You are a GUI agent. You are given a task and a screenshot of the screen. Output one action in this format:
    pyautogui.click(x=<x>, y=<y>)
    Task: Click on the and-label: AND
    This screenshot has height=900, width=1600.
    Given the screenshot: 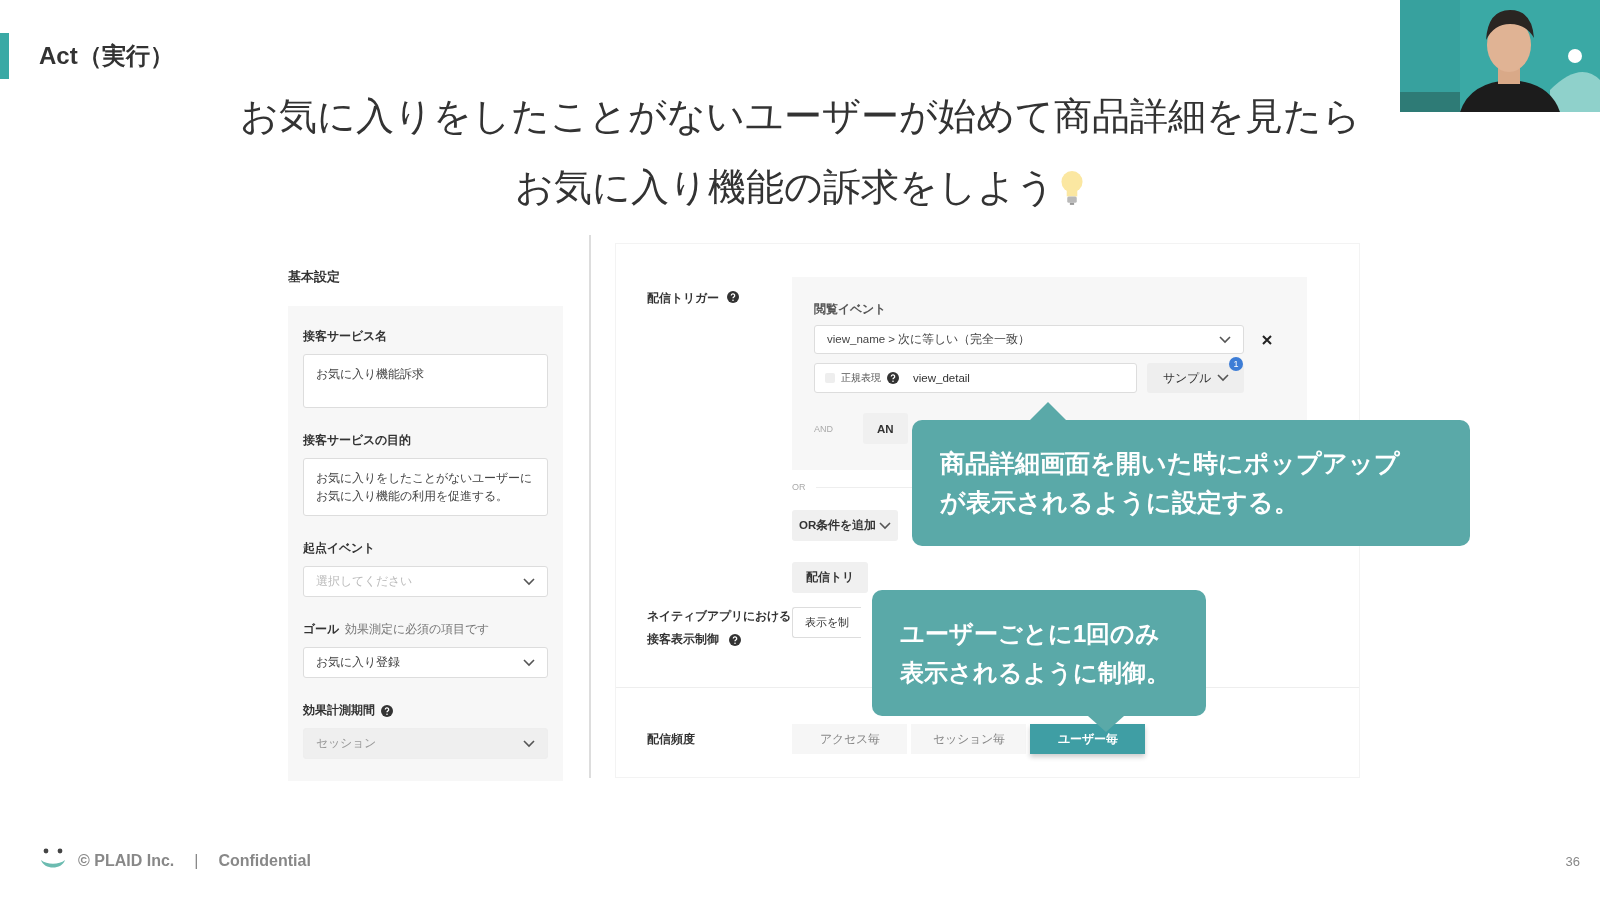 What is the action you would take?
    pyautogui.click(x=823, y=428)
    